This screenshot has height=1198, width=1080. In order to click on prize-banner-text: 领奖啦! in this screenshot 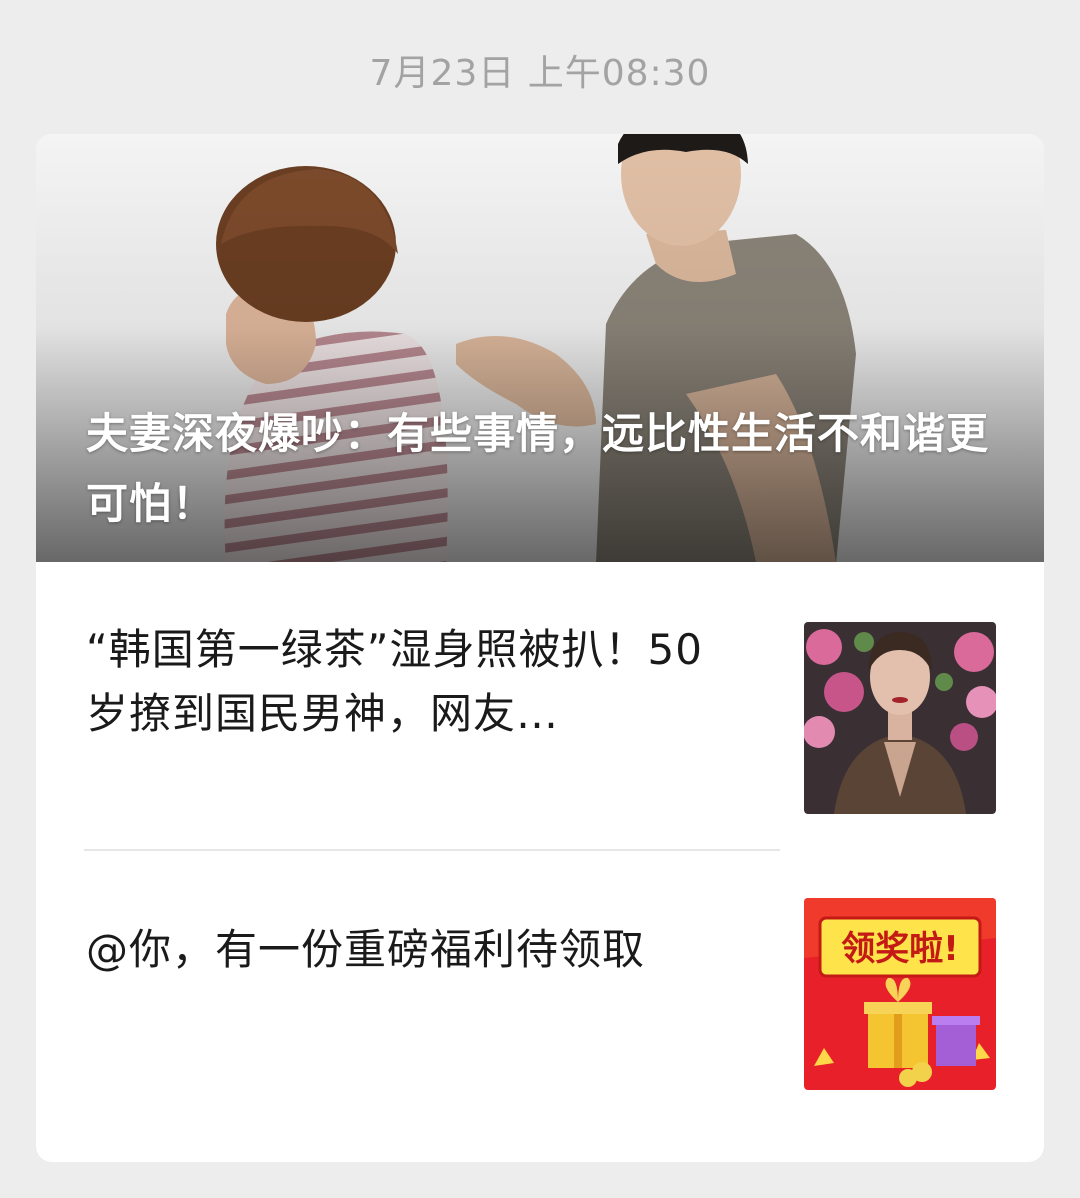, I will do `click(900, 949)`.